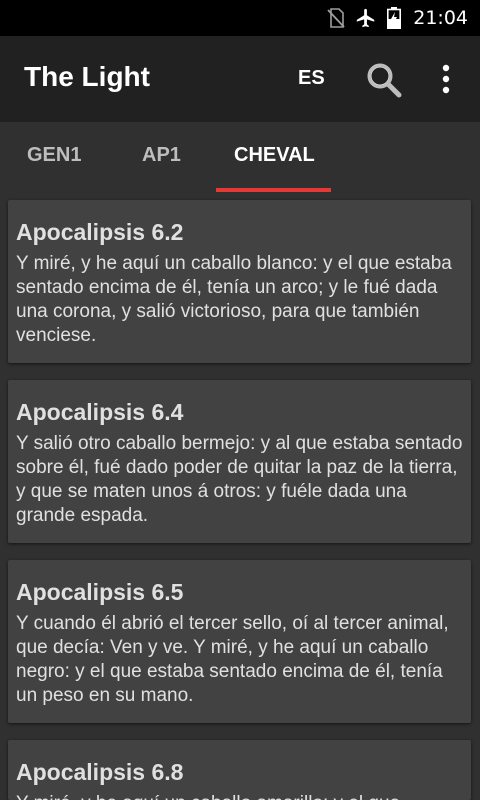 The height and width of the screenshot is (800, 480). I want to click on tab-bar: GEN1 AP1 CHEVAL, so click(240, 158).